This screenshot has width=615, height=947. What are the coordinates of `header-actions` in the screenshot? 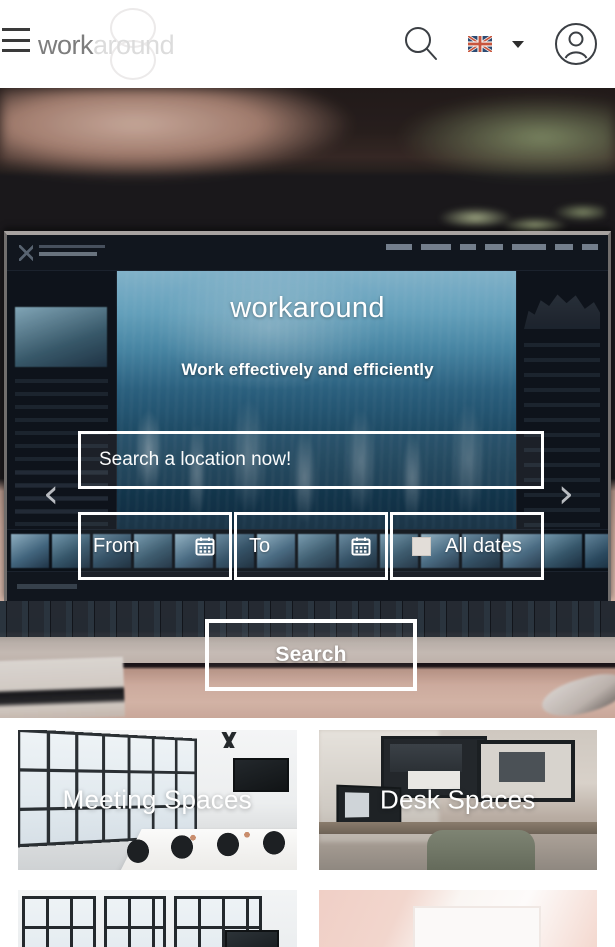 It's located at (499, 44).